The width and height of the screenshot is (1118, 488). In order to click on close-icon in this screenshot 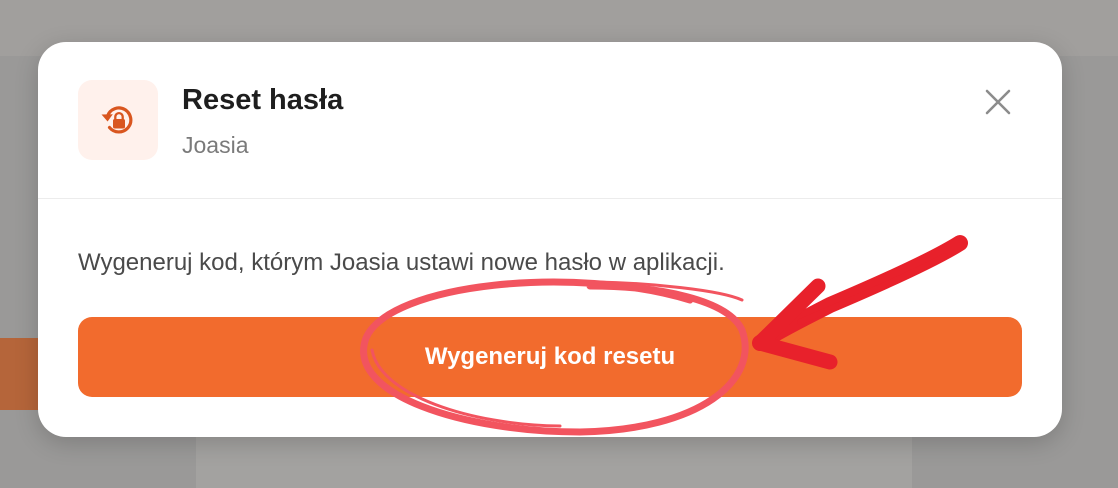, I will do `click(998, 102)`.